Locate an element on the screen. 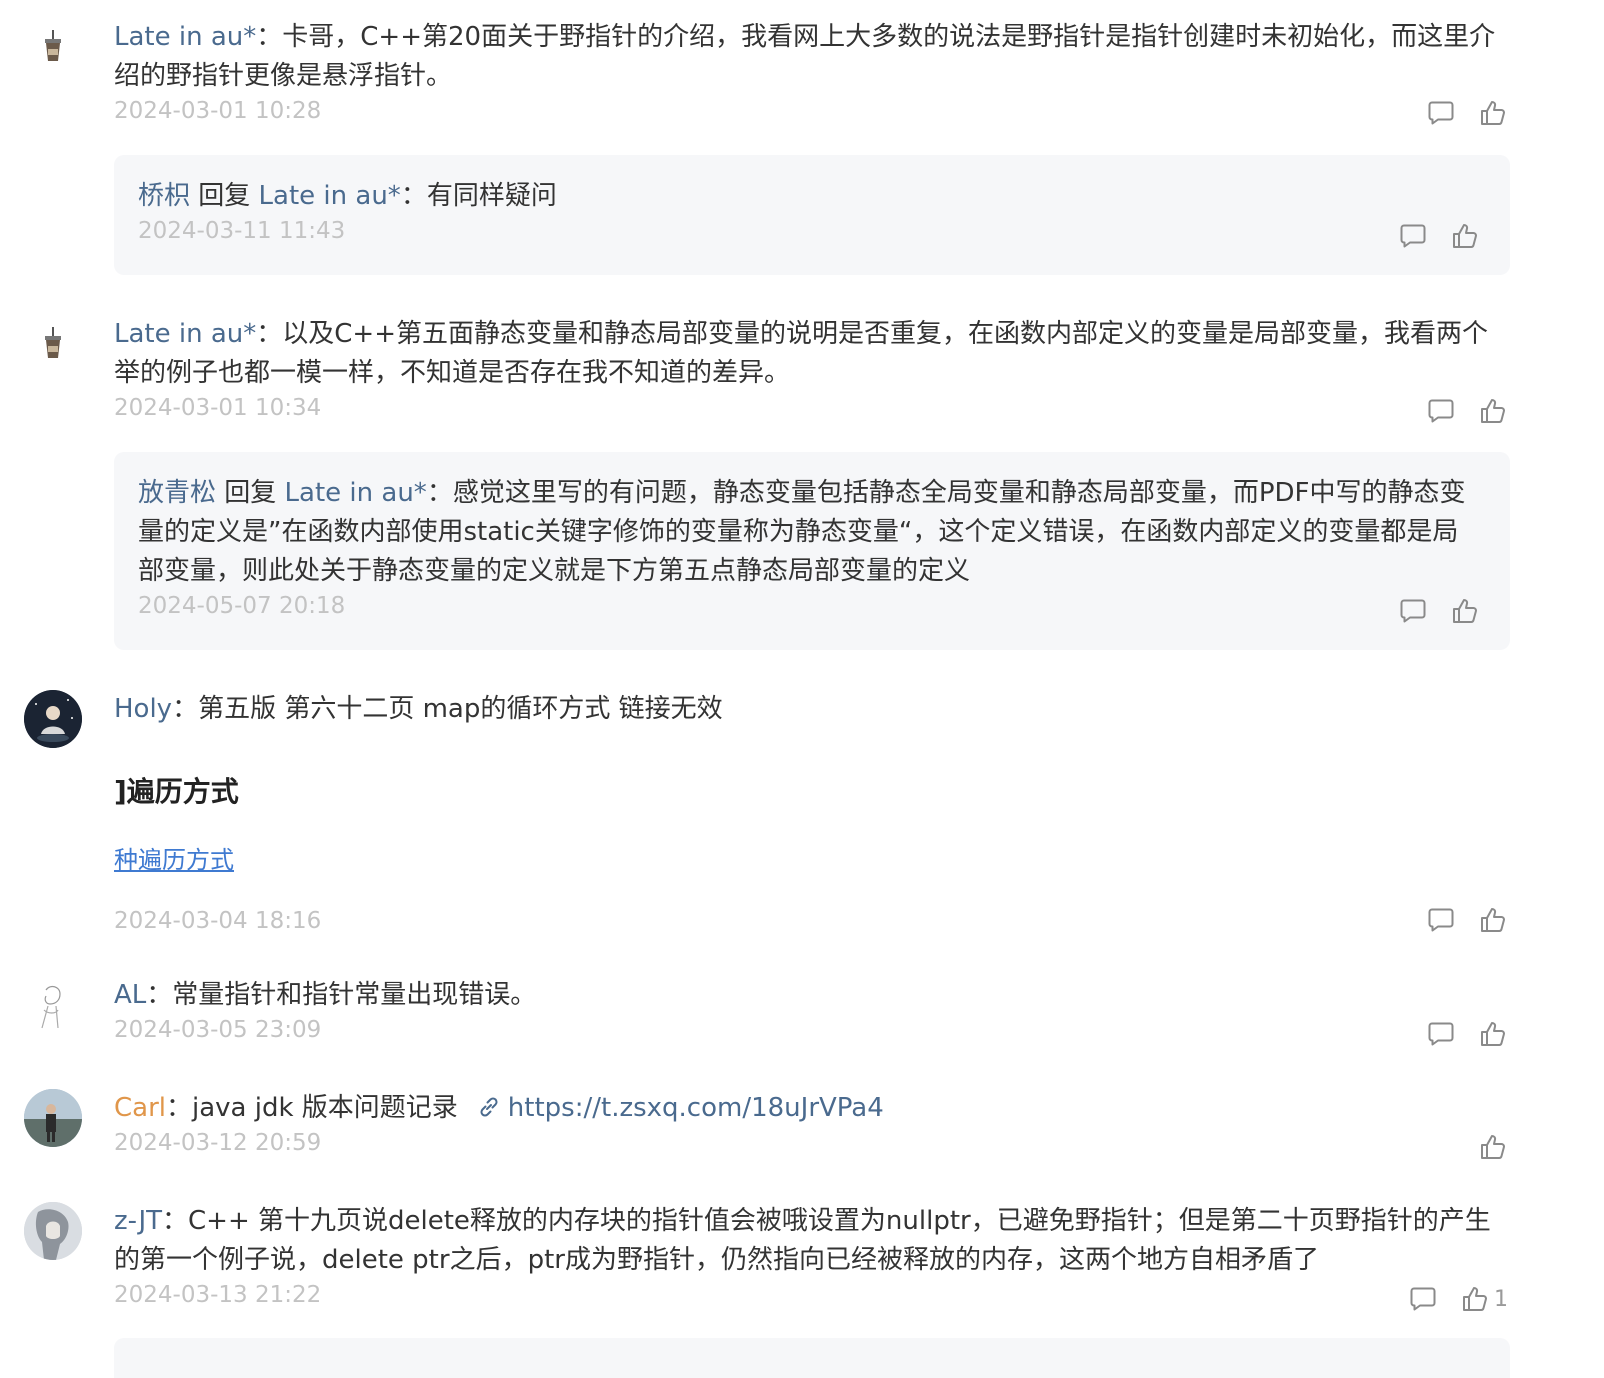 This screenshot has width=1604, height=1378. reply-box is located at coordinates (812, 1358).